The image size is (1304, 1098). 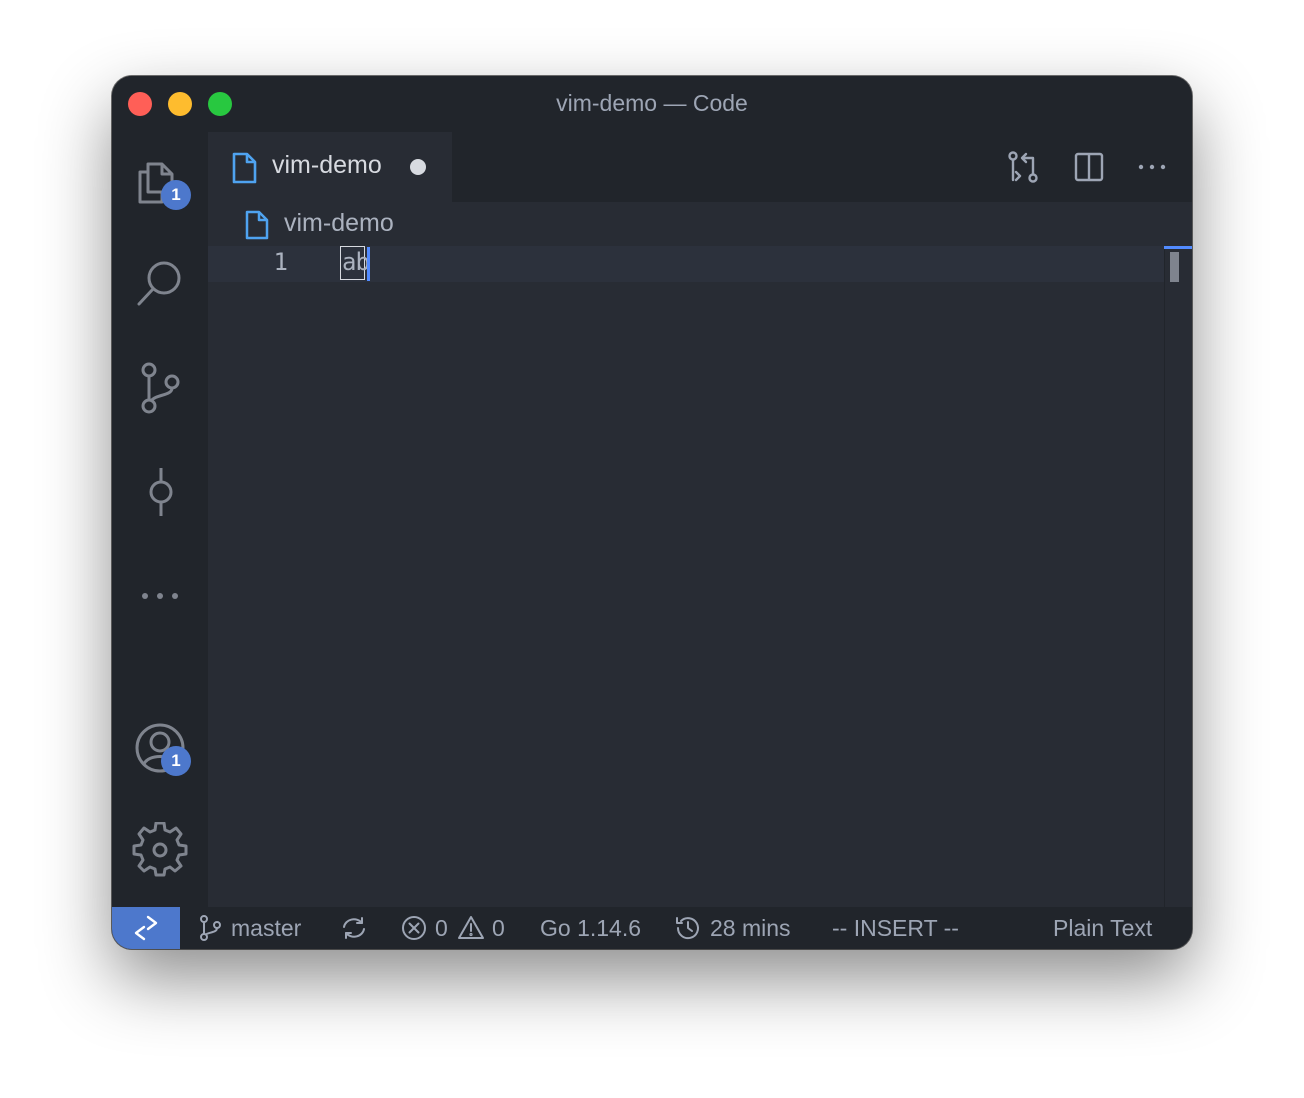 What do you see at coordinates (1174, 267) in the screenshot?
I see `scrollbar-thumb` at bounding box center [1174, 267].